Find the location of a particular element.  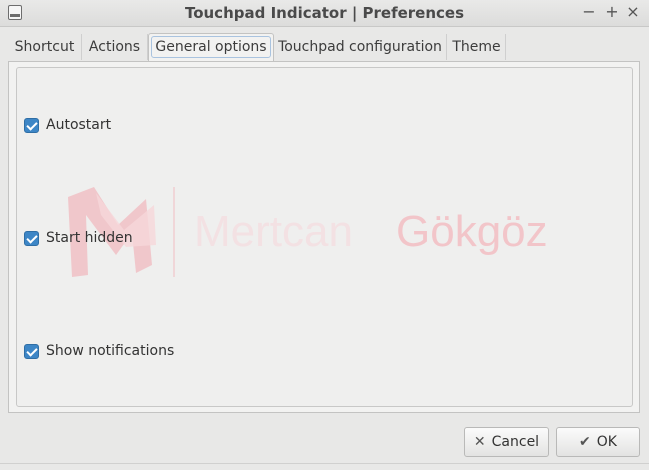

checkmark-icon: ✔ is located at coordinates (585, 442).